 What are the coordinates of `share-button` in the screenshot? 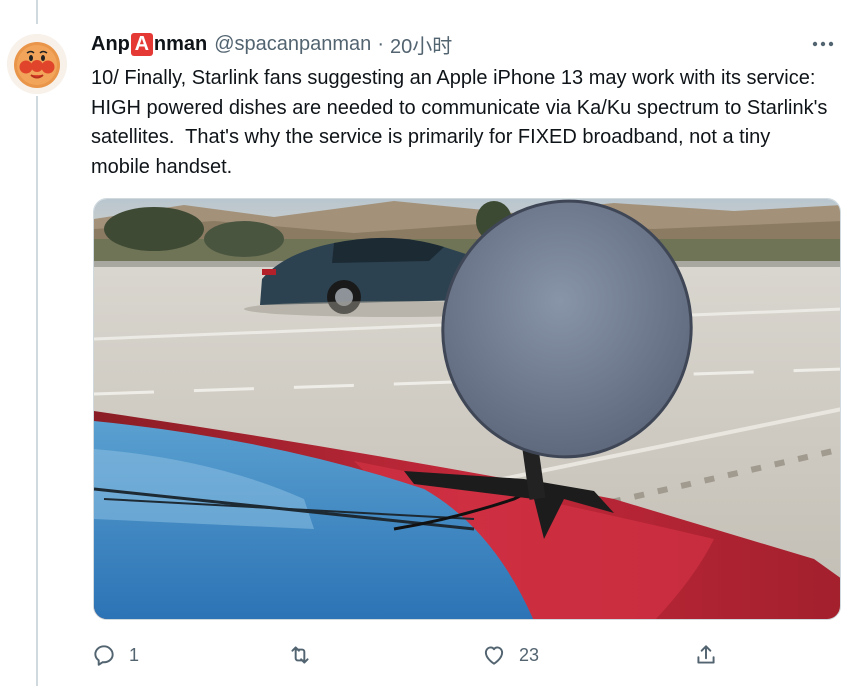 It's located at (712, 655).